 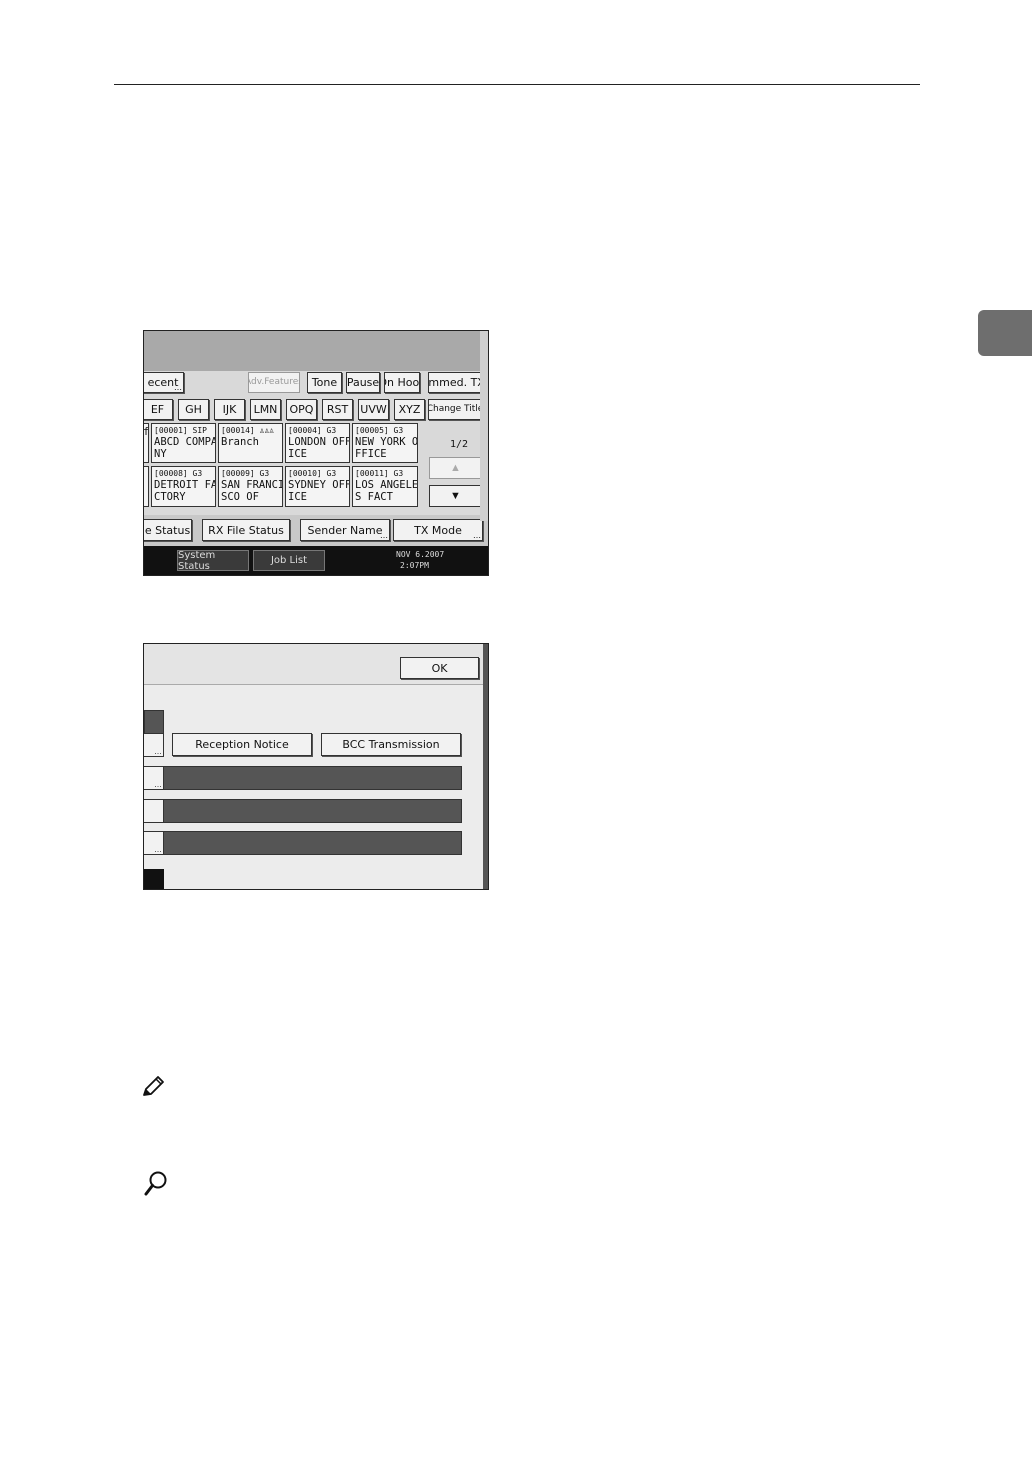 I want to click on bcc-transmission-button: BCC Transmission, so click(x=391, y=744).